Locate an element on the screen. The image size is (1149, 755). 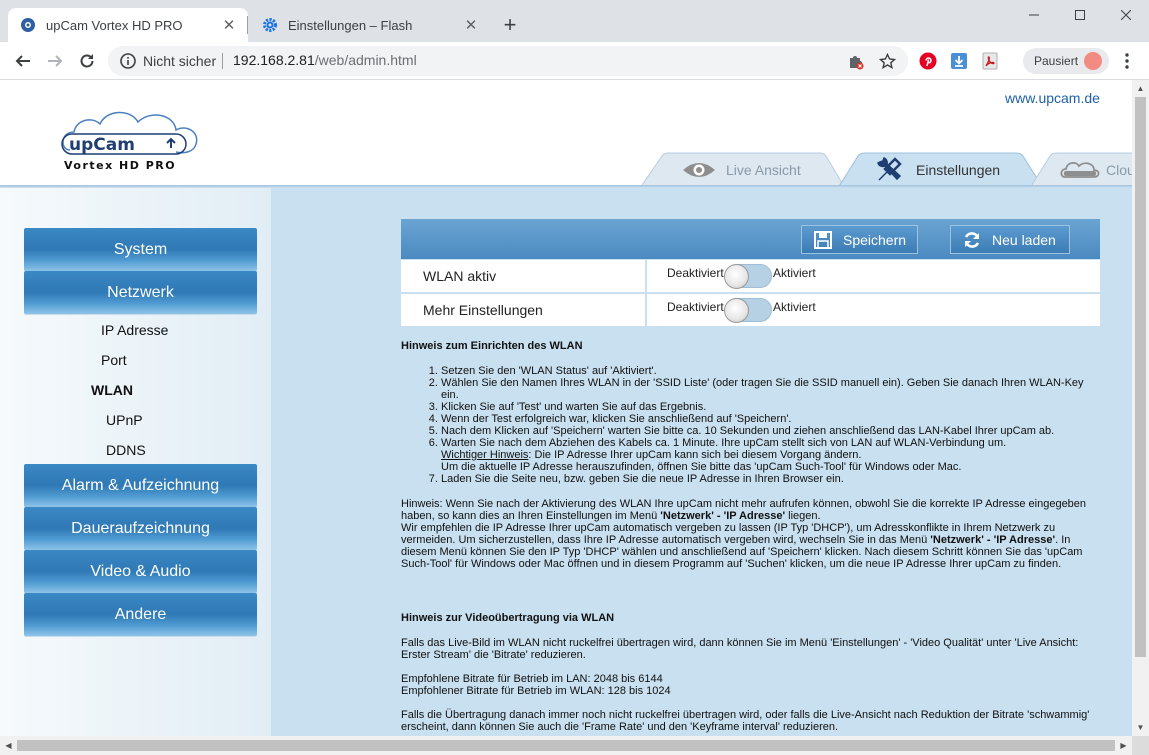
profile-button: Pausiert is located at coordinates (1066, 61).